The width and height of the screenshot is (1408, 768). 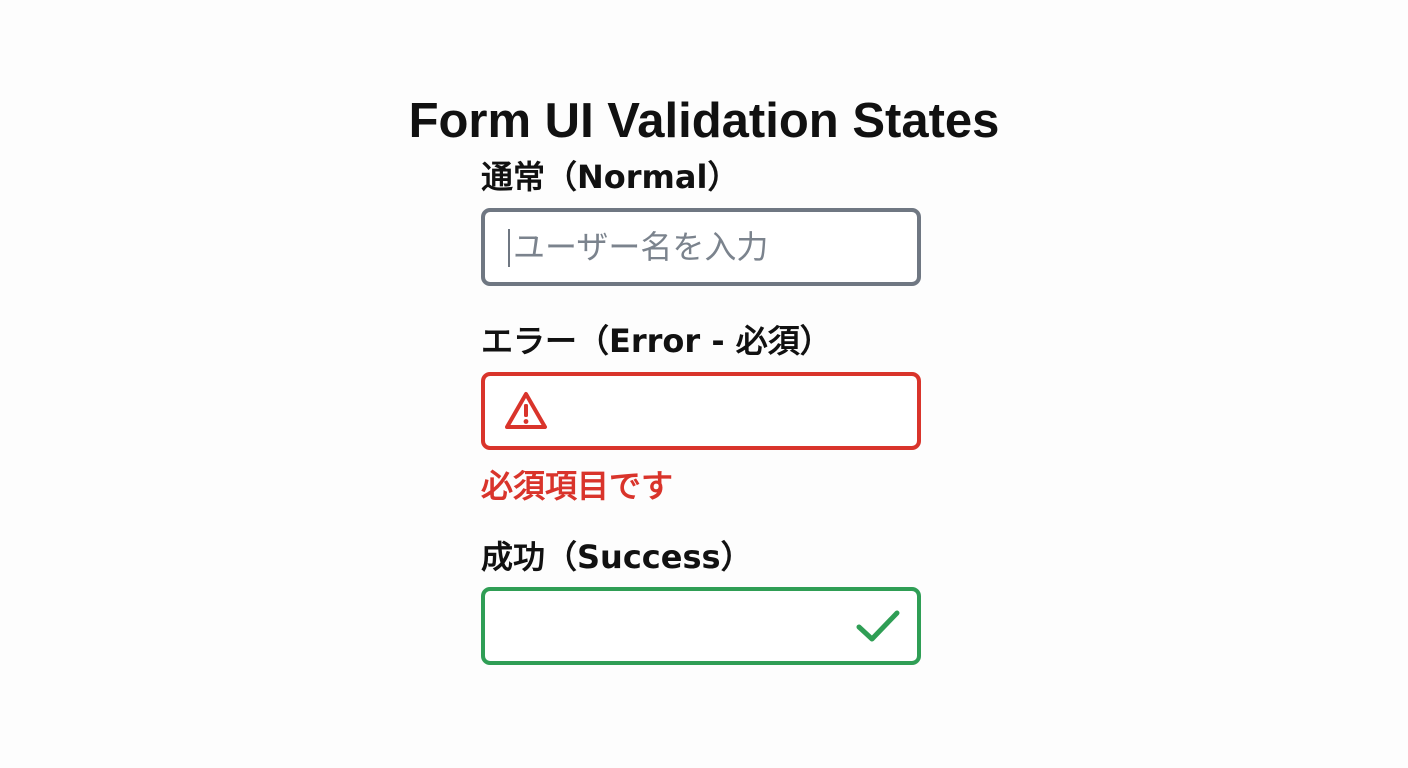 I want to click on warning-triangle-icon, so click(x=526, y=411).